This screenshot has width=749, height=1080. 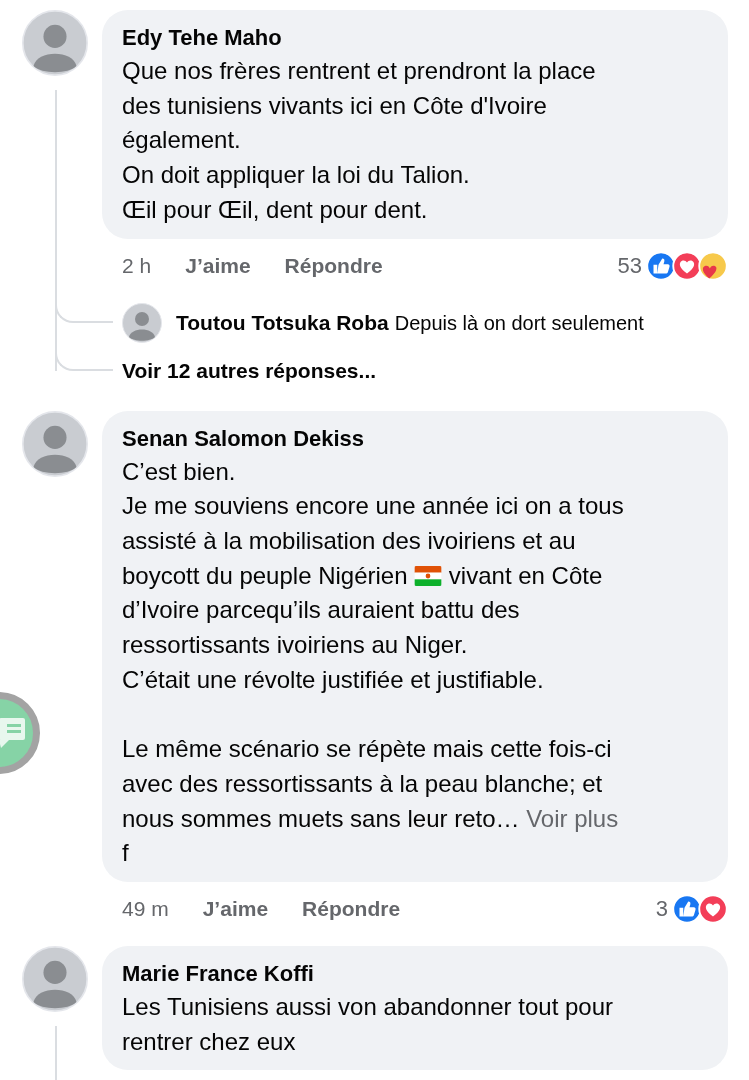 I want to click on flag-icon, so click(x=428, y=575).